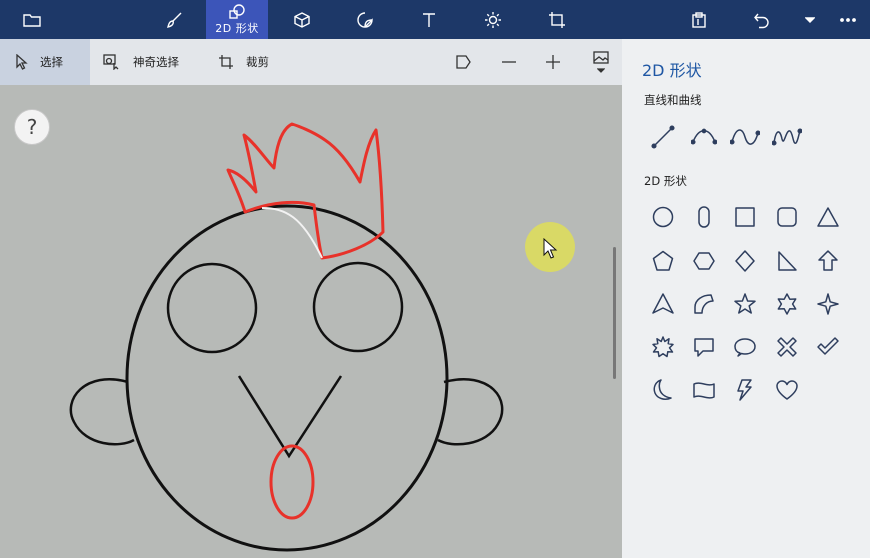 This screenshot has height=558, width=870. What do you see at coordinates (465, 62) in the screenshot?
I see `flag-icon` at bounding box center [465, 62].